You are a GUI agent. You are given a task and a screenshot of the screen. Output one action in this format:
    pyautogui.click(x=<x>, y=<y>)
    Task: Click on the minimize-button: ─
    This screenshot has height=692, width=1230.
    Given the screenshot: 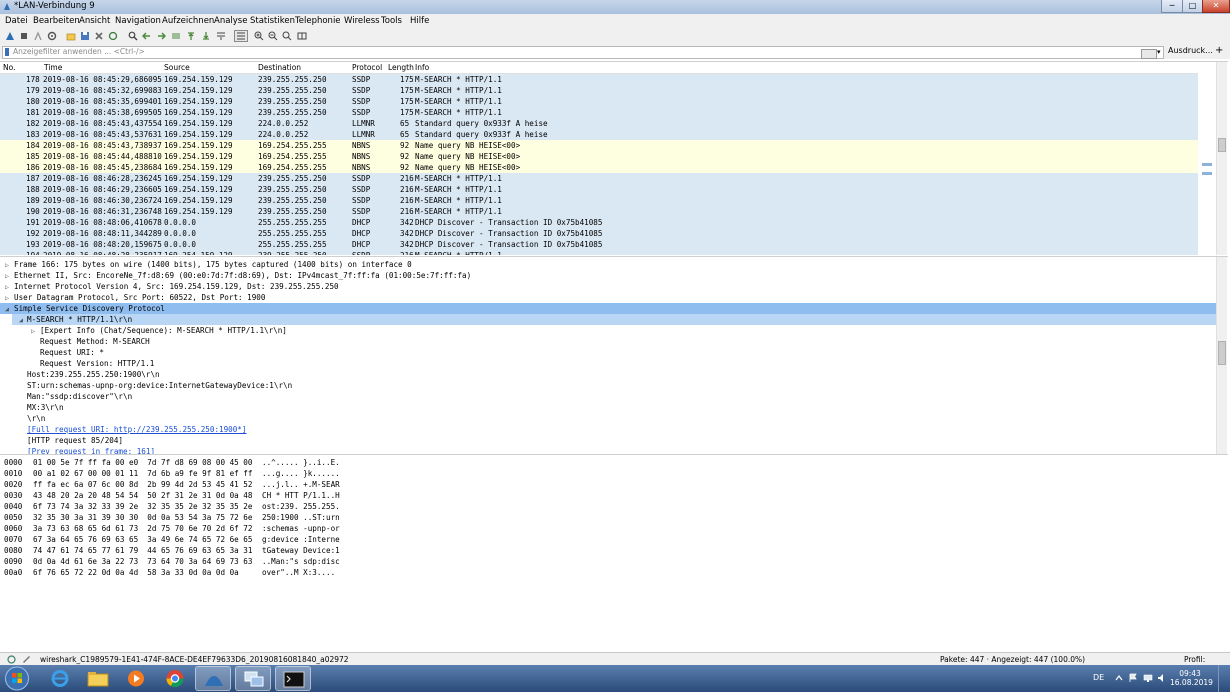 What is the action you would take?
    pyautogui.click(x=1172, y=6)
    